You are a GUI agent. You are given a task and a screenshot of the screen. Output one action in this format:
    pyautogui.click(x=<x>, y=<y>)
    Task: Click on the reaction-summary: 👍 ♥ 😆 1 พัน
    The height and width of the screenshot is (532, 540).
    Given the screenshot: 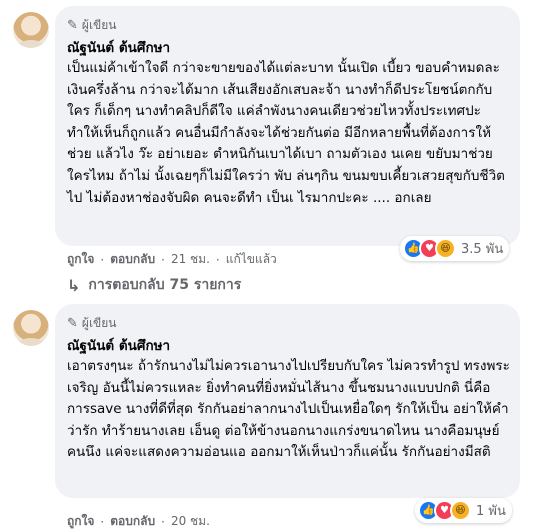 What is the action you would take?
    pyautogui.click(x=463, y=510)
    